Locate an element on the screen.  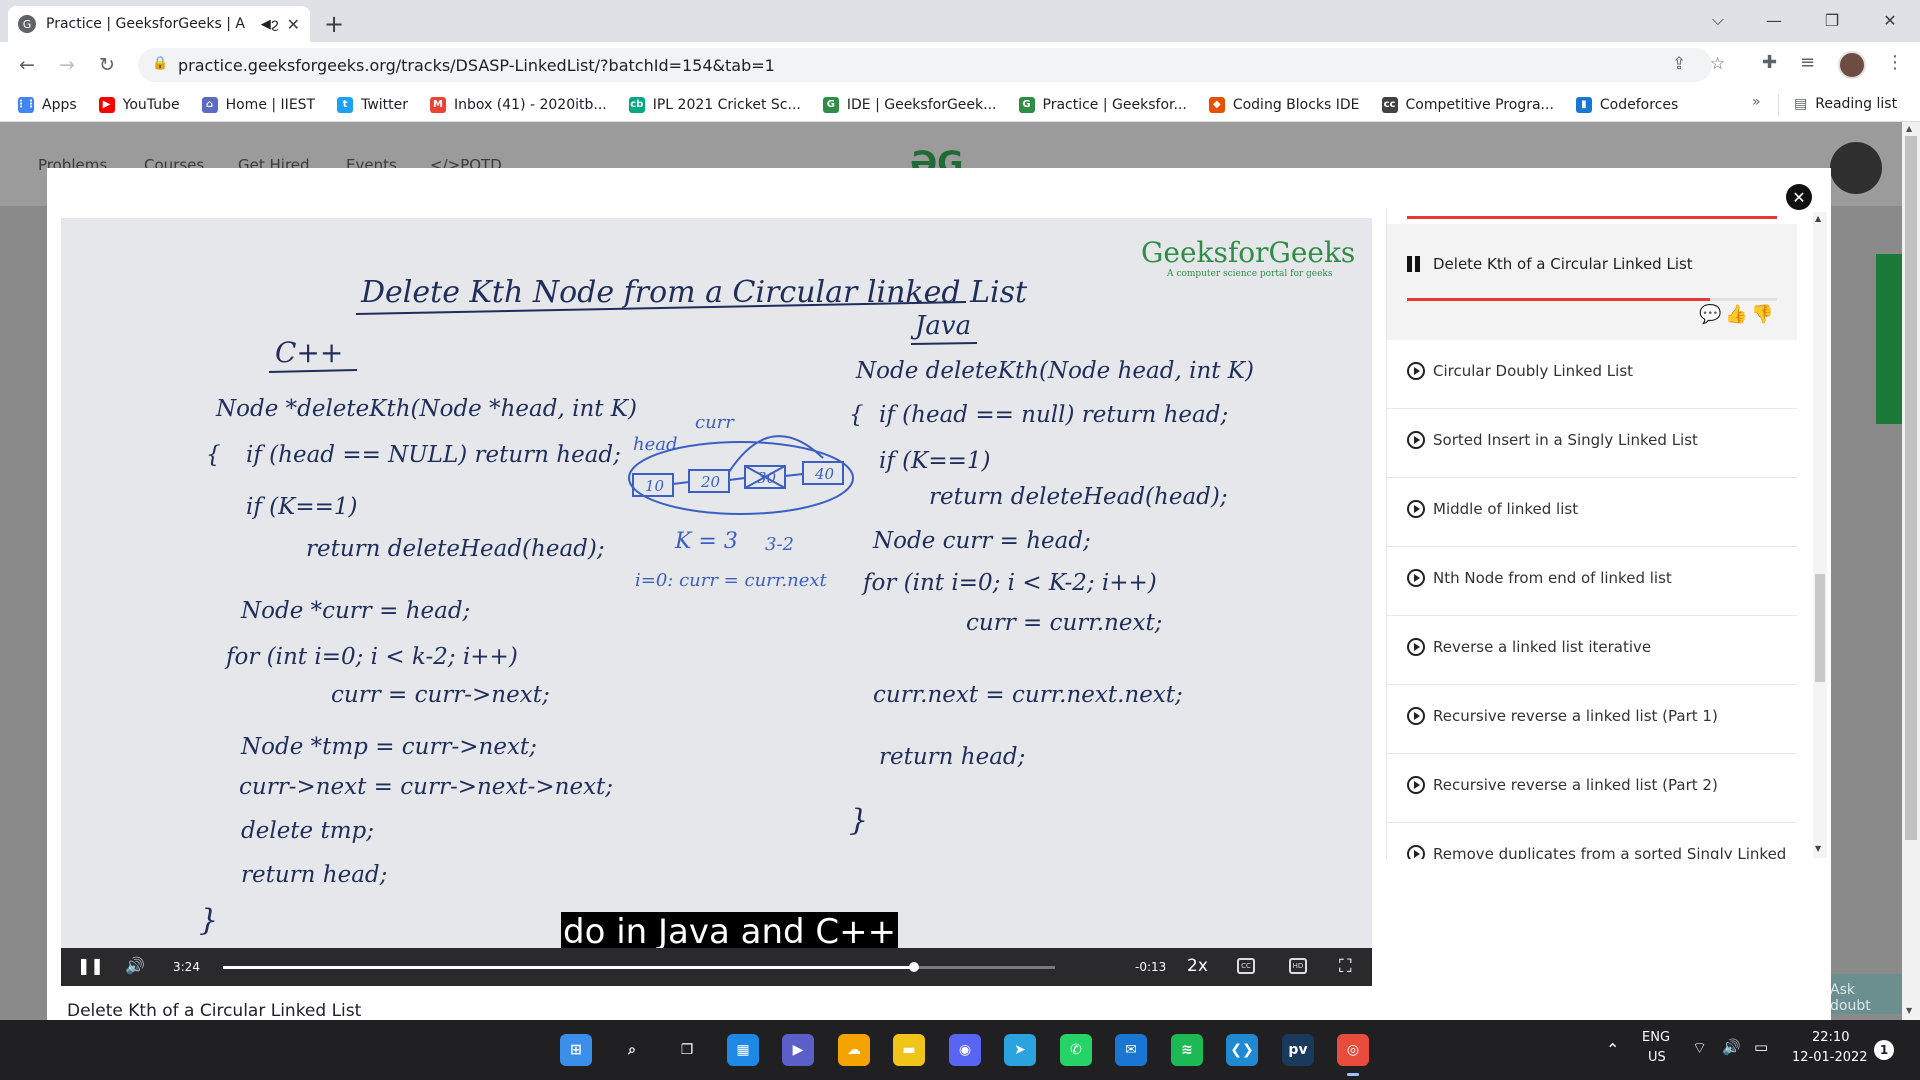
taskbar-search-icon: ⌕ is located at coordinates (632, 1050).